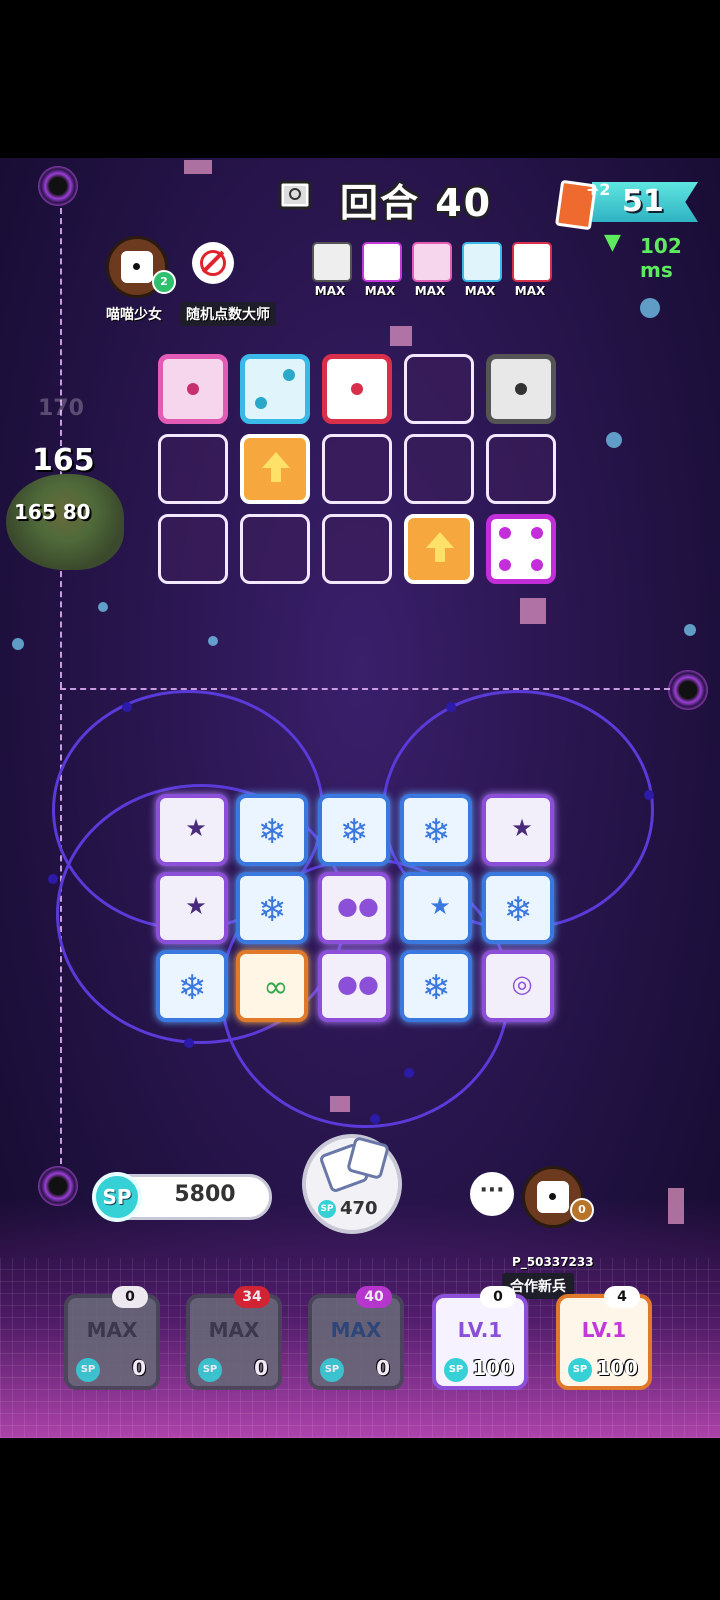 This screenshot has width=720, height=1600. Describe the element at coordinates (213, 263) in the screenshot. I see `no-emote-icon` at that location.